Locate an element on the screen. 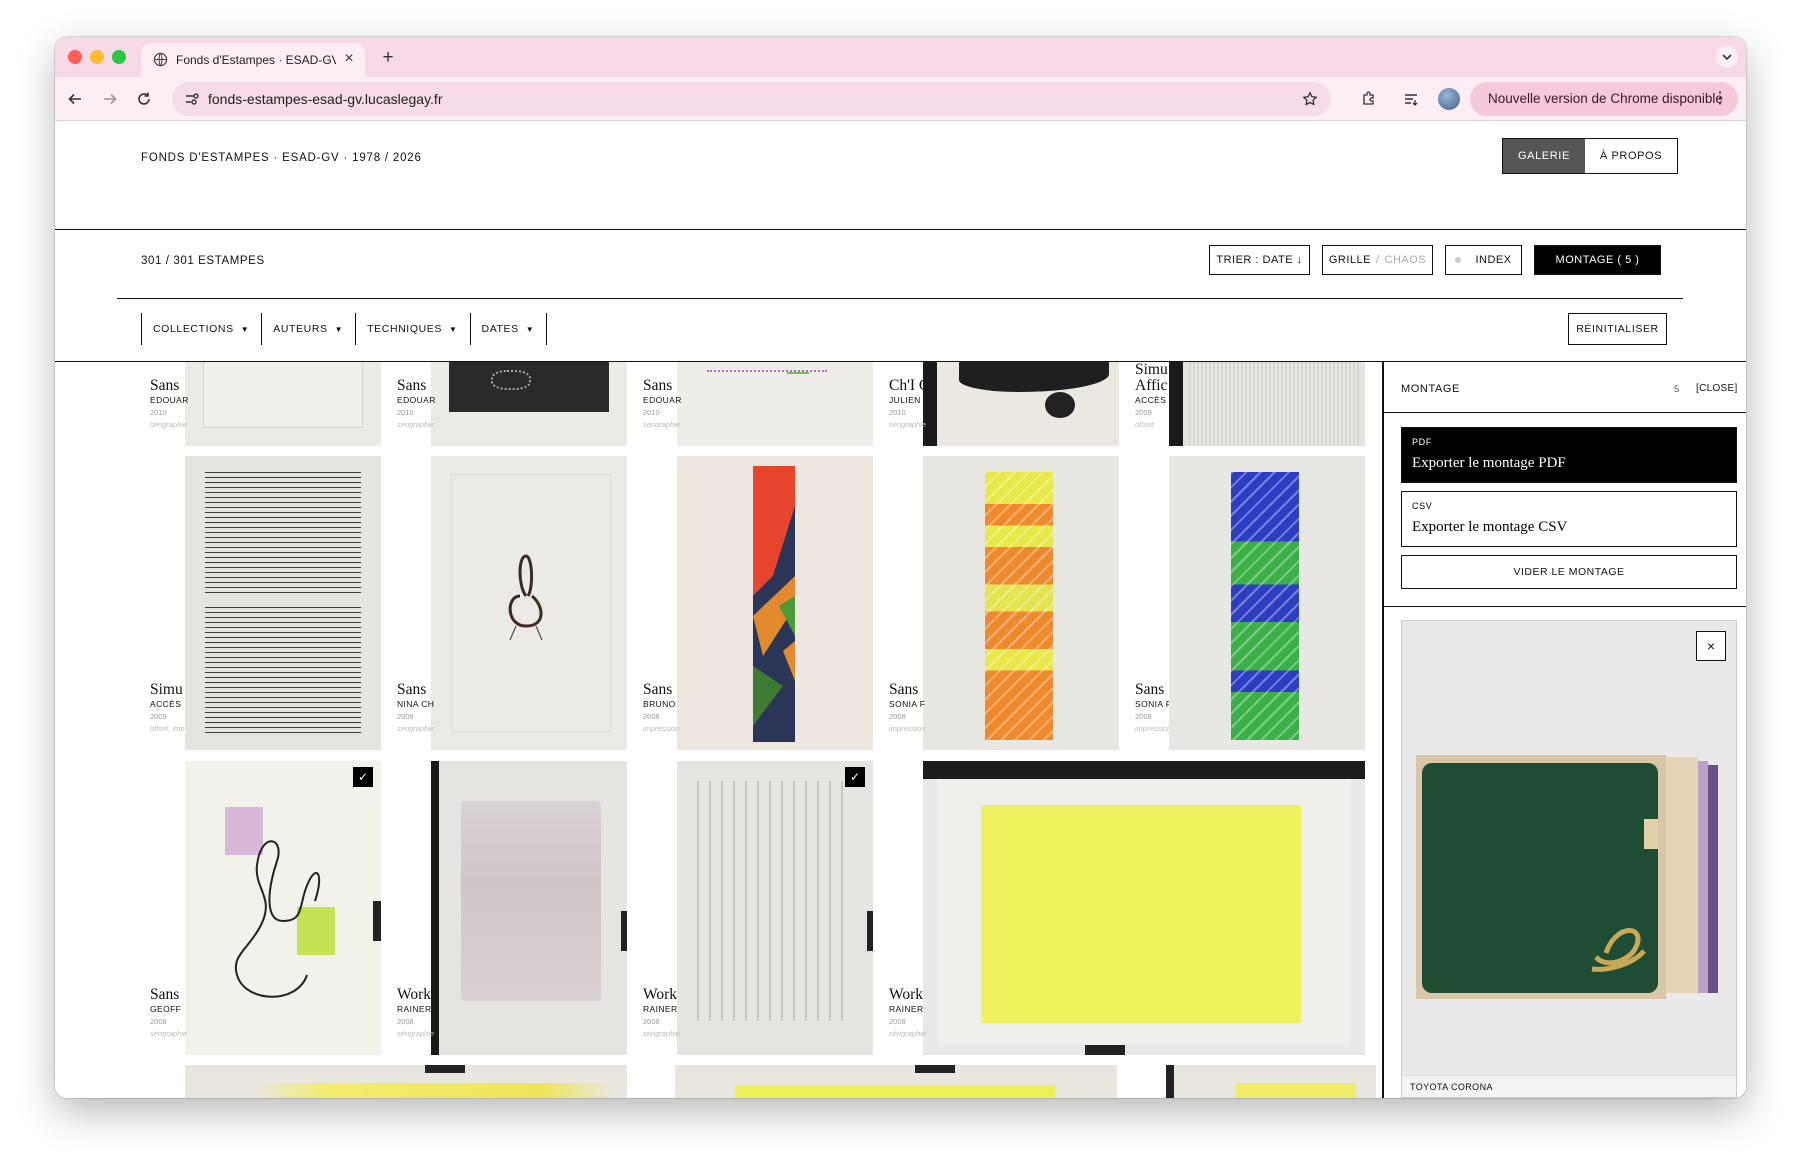 Image resolution: width=1800 pixels, height=1170 pixels. montage-button: MONTAGE ( 5 ) is located at coordinates (1597, 260).